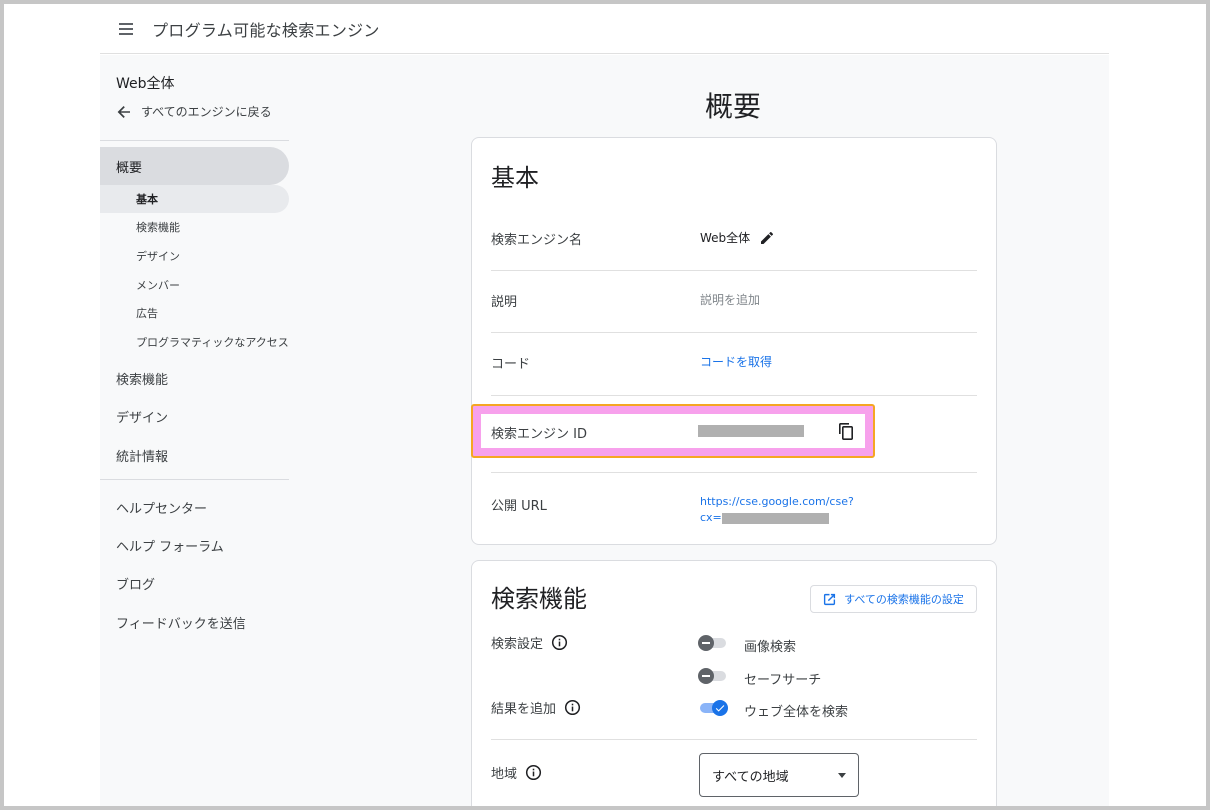 This screenshot has height=810, width=1210. Describe the element at coordinates (504, 774) in the screenshot. I see `region-label: 地域` at that location.